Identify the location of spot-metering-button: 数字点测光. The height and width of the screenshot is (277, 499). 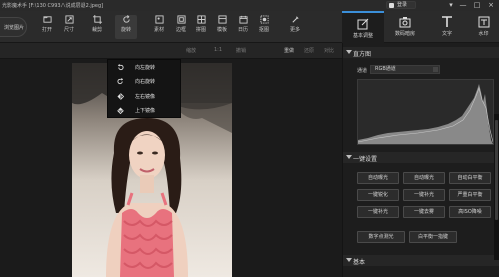
(381, 237).